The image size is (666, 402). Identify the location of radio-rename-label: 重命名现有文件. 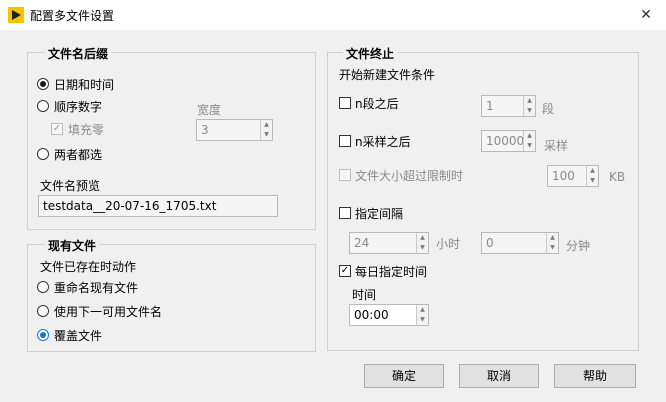
(96, 288).